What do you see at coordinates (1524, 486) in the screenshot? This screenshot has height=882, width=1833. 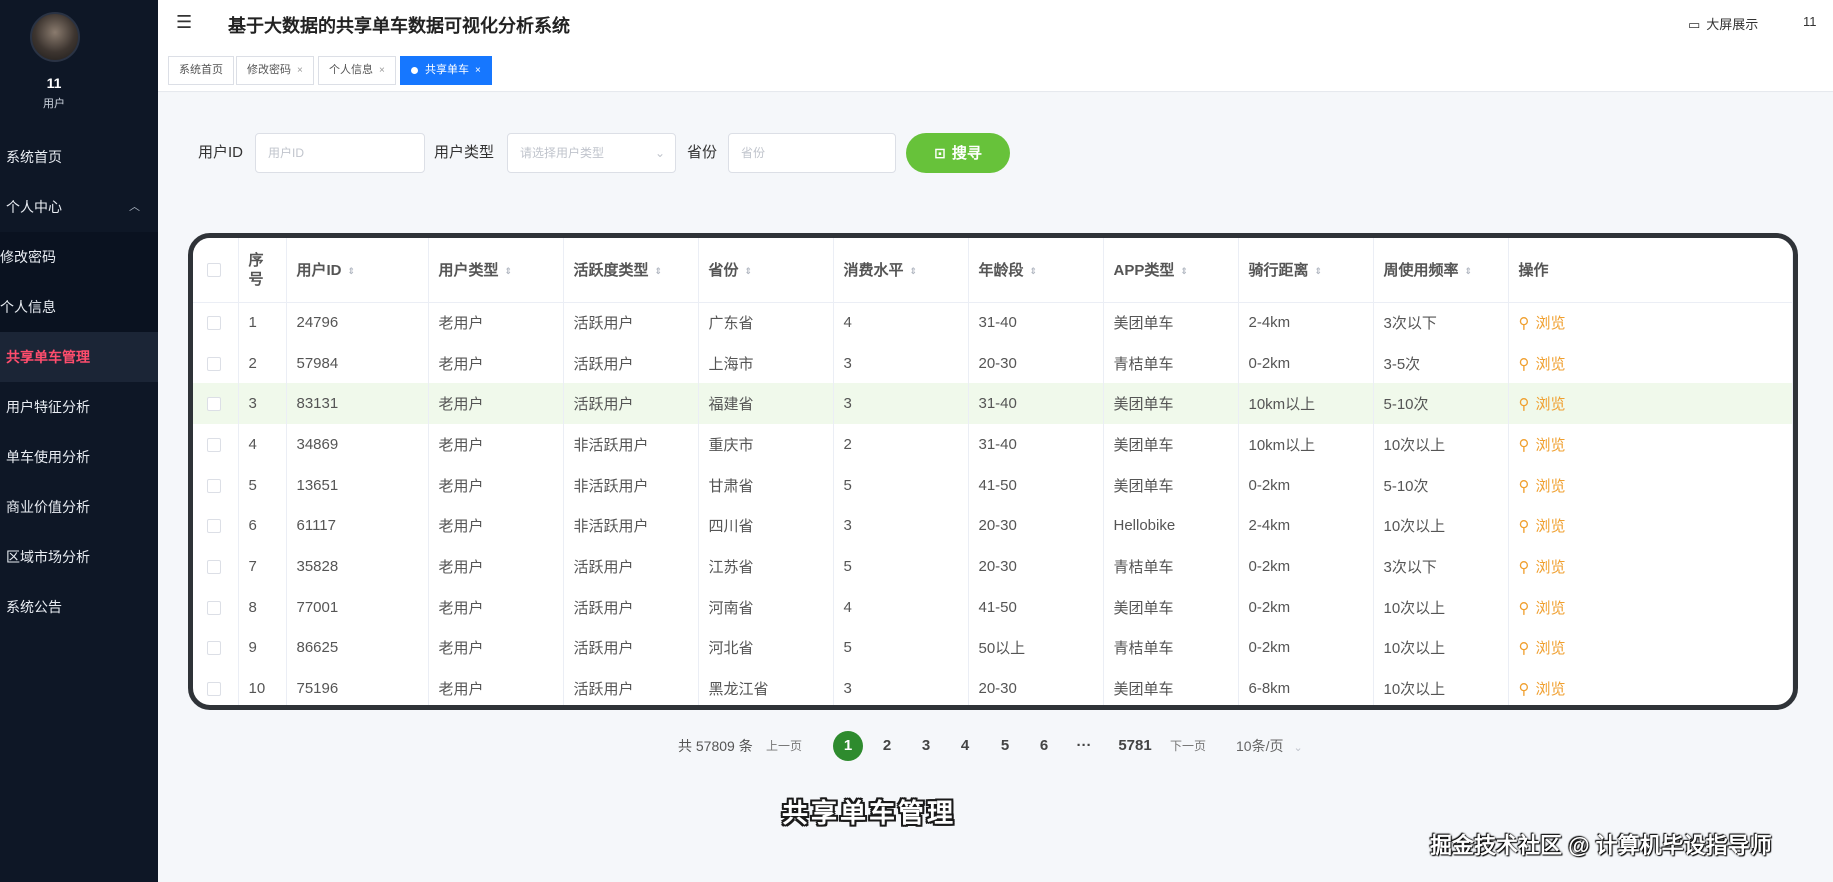 I see `search-icon: ⚲` at bounding box center [1524, 486].